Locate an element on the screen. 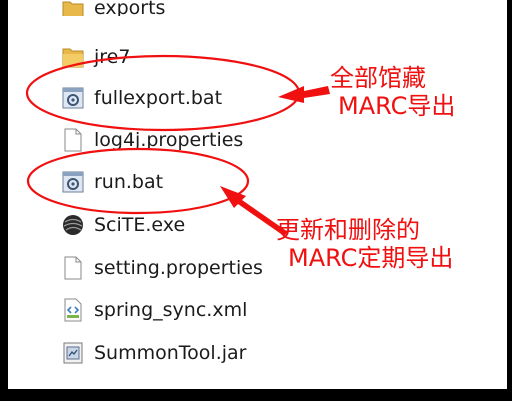 This screenshot has width=512, height=401. file-name: spring_sync.xml is located at coordinates (171, 309).